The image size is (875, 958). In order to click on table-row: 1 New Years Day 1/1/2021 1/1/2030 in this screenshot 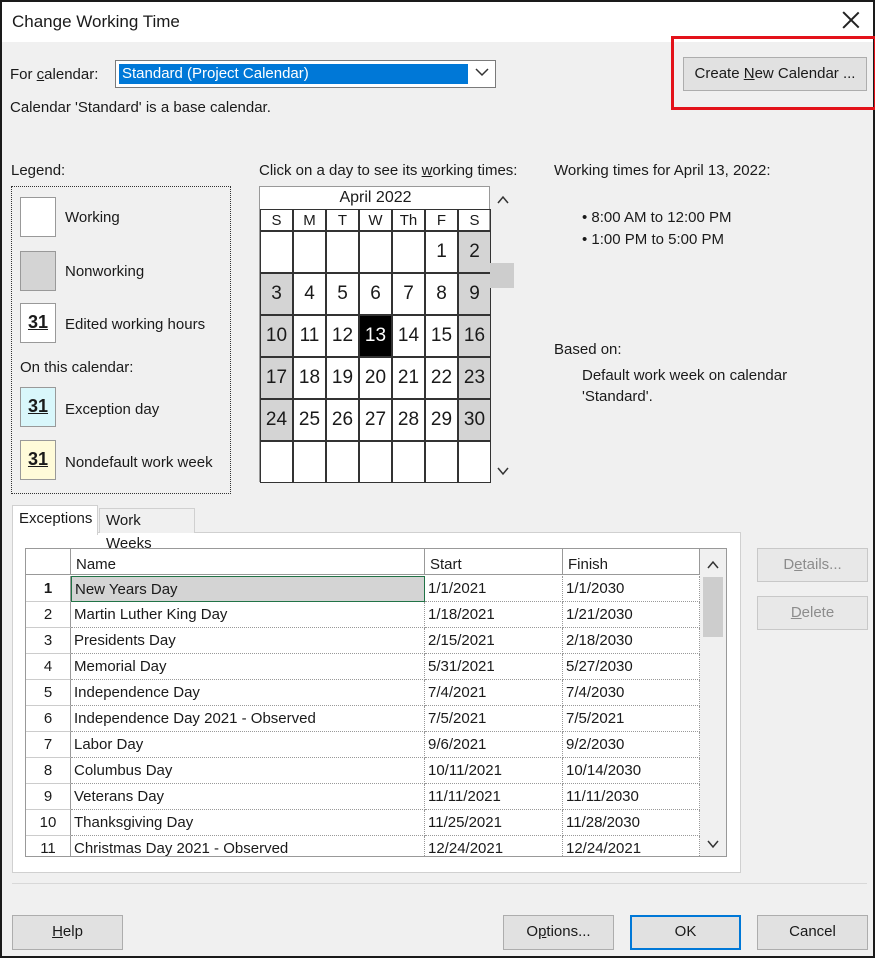, I will do `click(363, 589)`.